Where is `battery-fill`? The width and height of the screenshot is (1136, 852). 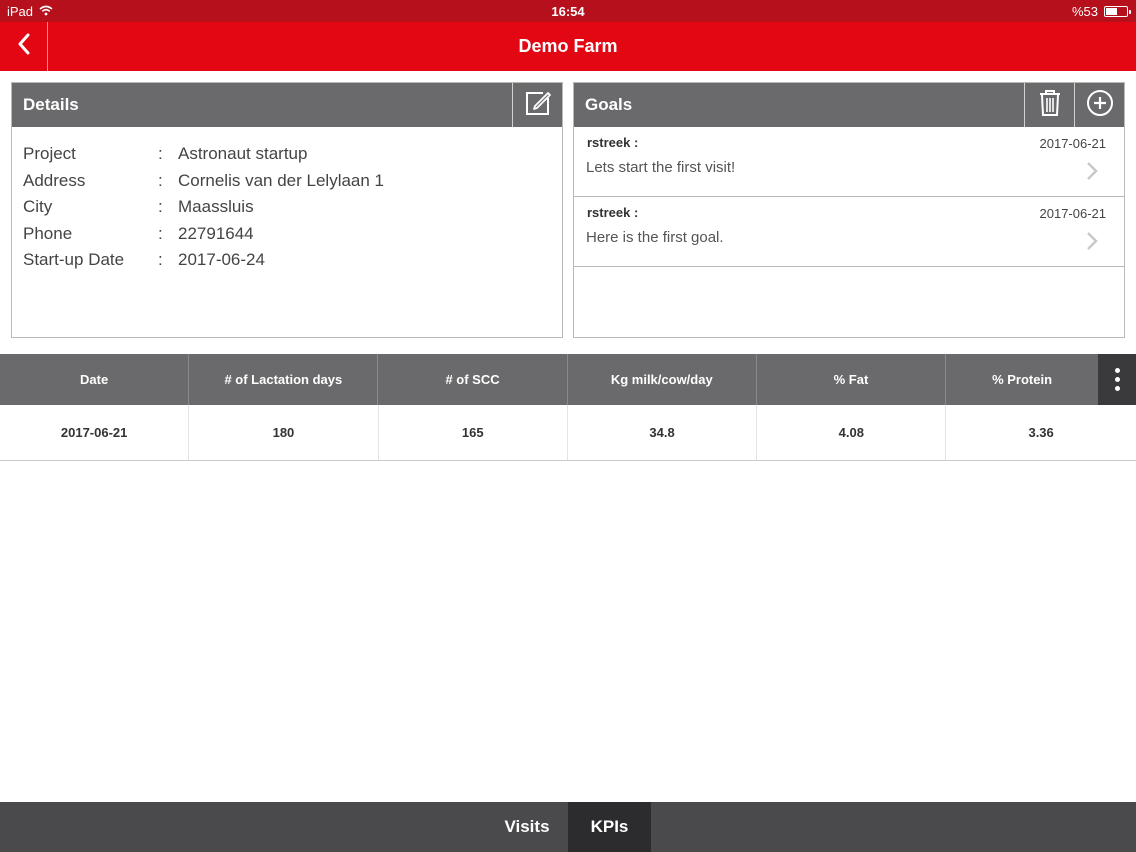 battery-fill is located at coordinates (1111, 11).